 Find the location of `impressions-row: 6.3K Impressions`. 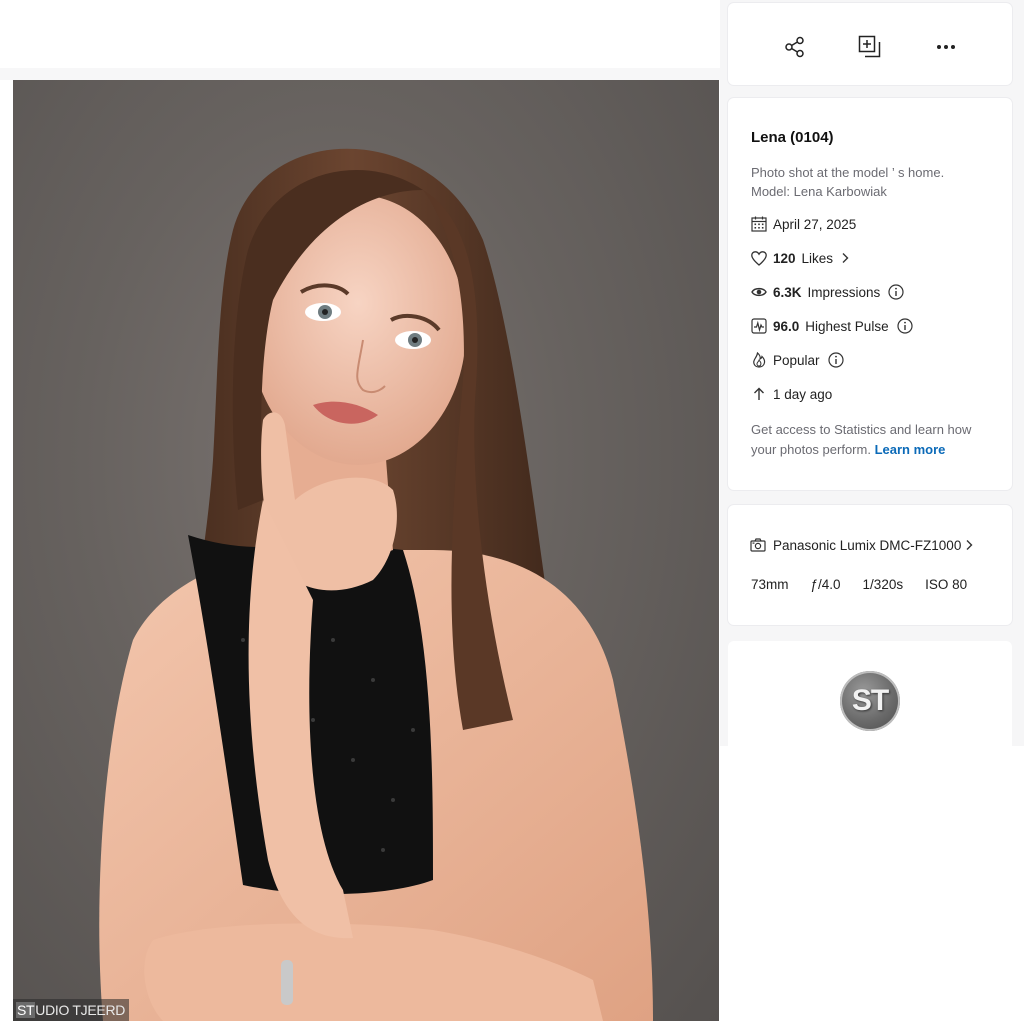

impressions-row: 6.3K Impressions is located at coordinates (827, 292).